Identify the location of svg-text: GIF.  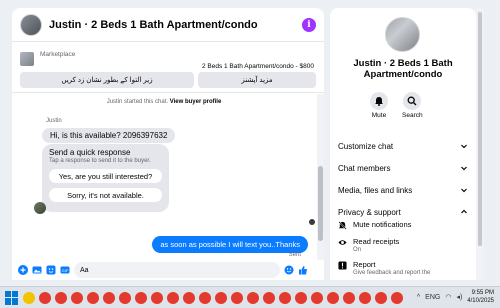
(65, 270).